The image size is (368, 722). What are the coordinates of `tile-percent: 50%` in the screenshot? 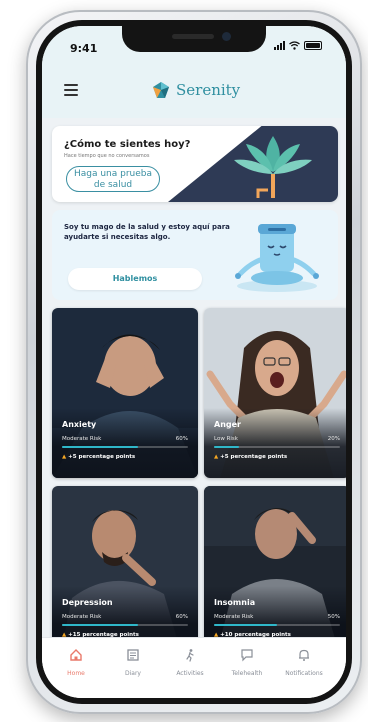 It's located at (333, 617).